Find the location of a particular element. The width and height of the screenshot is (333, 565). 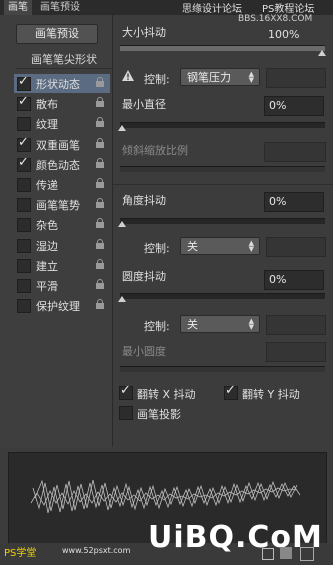

min-diameter-value: 0% is located at coordinates (294, 106).